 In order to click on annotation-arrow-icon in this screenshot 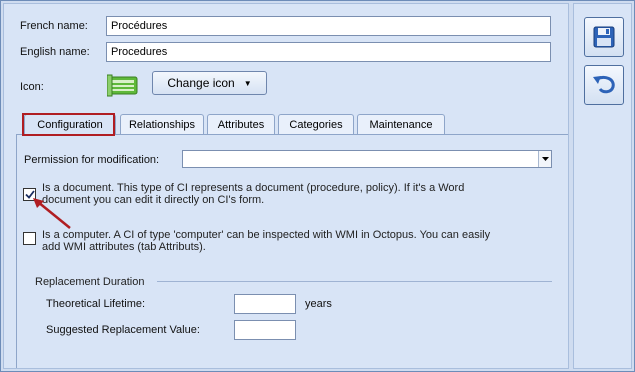, I will do `click(52, 213)`.